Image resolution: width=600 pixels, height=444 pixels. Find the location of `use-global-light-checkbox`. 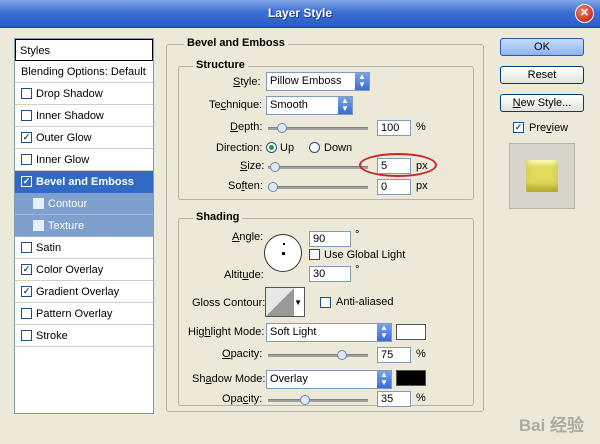

use-global-light-checkbox is located at coordinates (314, 254).